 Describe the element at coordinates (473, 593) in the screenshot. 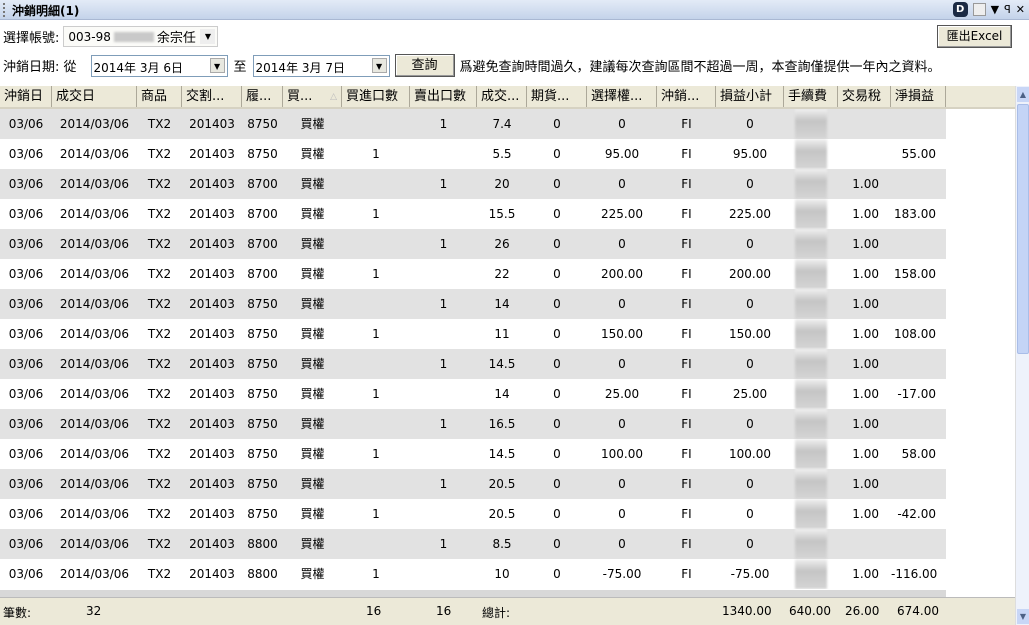

I see `horizontal-scrollbar` at that location.